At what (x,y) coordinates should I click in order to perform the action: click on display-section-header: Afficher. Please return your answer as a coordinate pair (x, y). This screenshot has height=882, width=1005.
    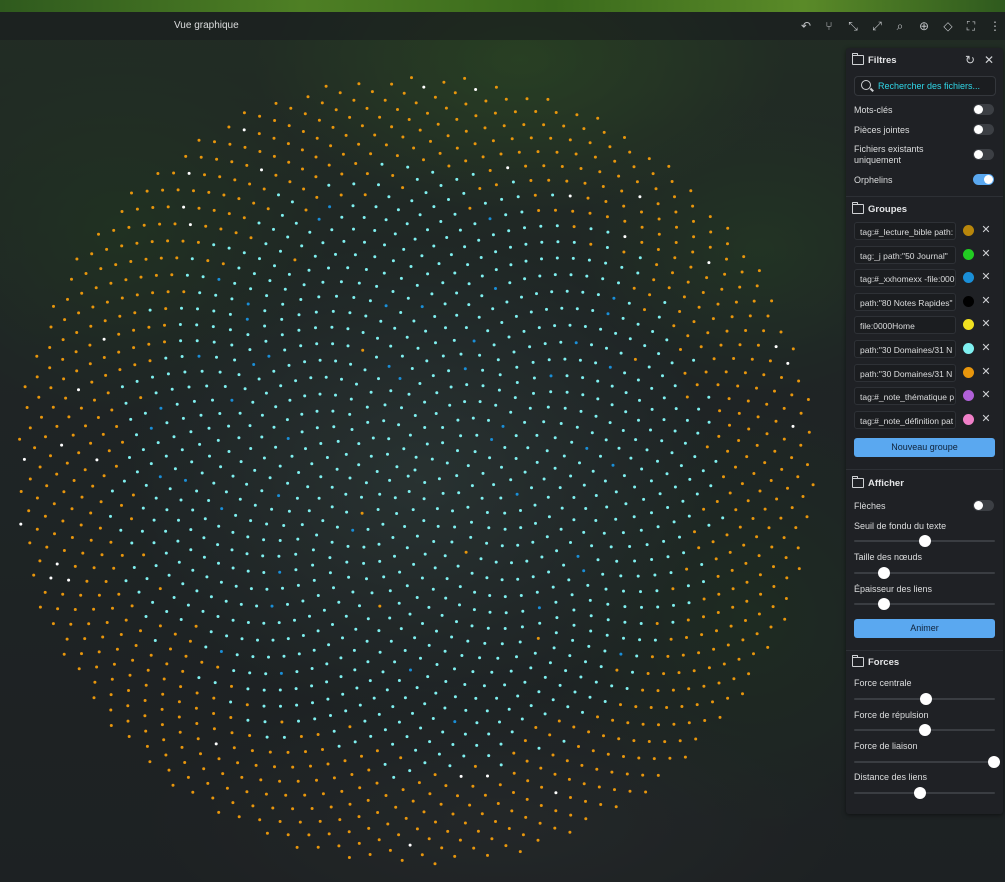
    Looking at the image, I should click on (878, 483).